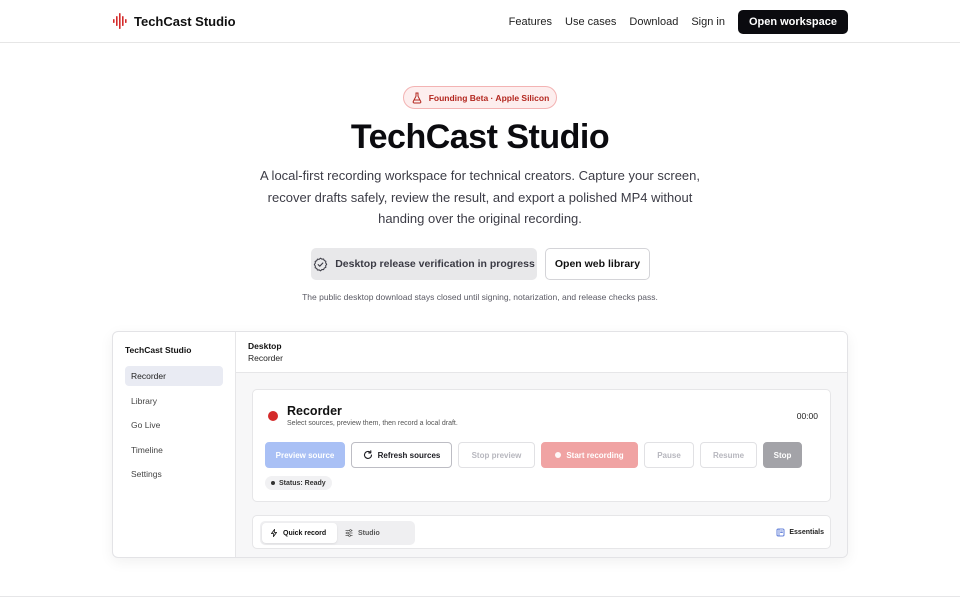 Image resolution: width=960 pixels, height=600 pixels. I want to click on mode-switcher: Quick record Studio, so click(337, 533).